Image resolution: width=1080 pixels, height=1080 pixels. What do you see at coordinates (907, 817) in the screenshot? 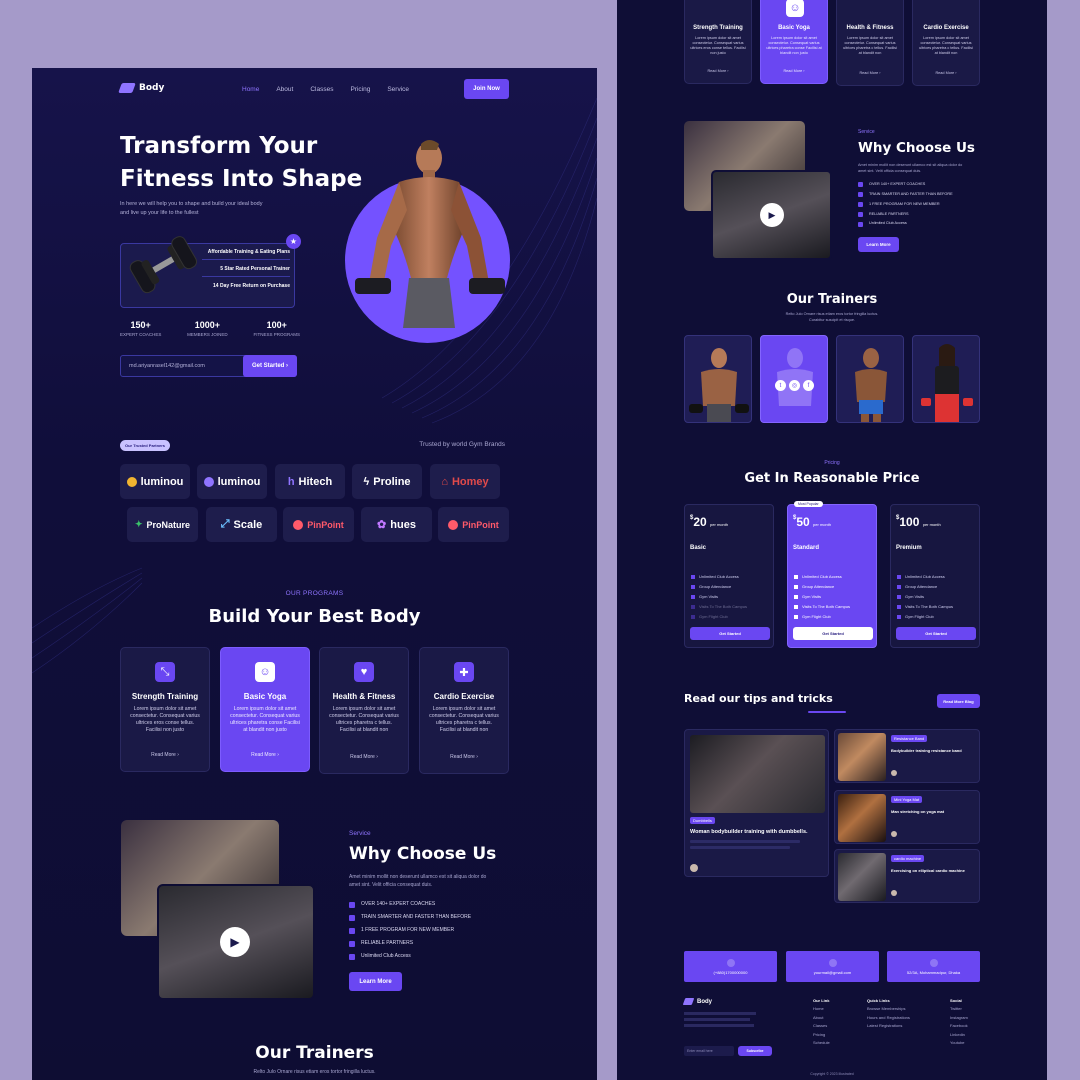
I see `blog-side-card: Mini Yoga Mat Man stretching on yoga mat` at bounding box center [907, 817].